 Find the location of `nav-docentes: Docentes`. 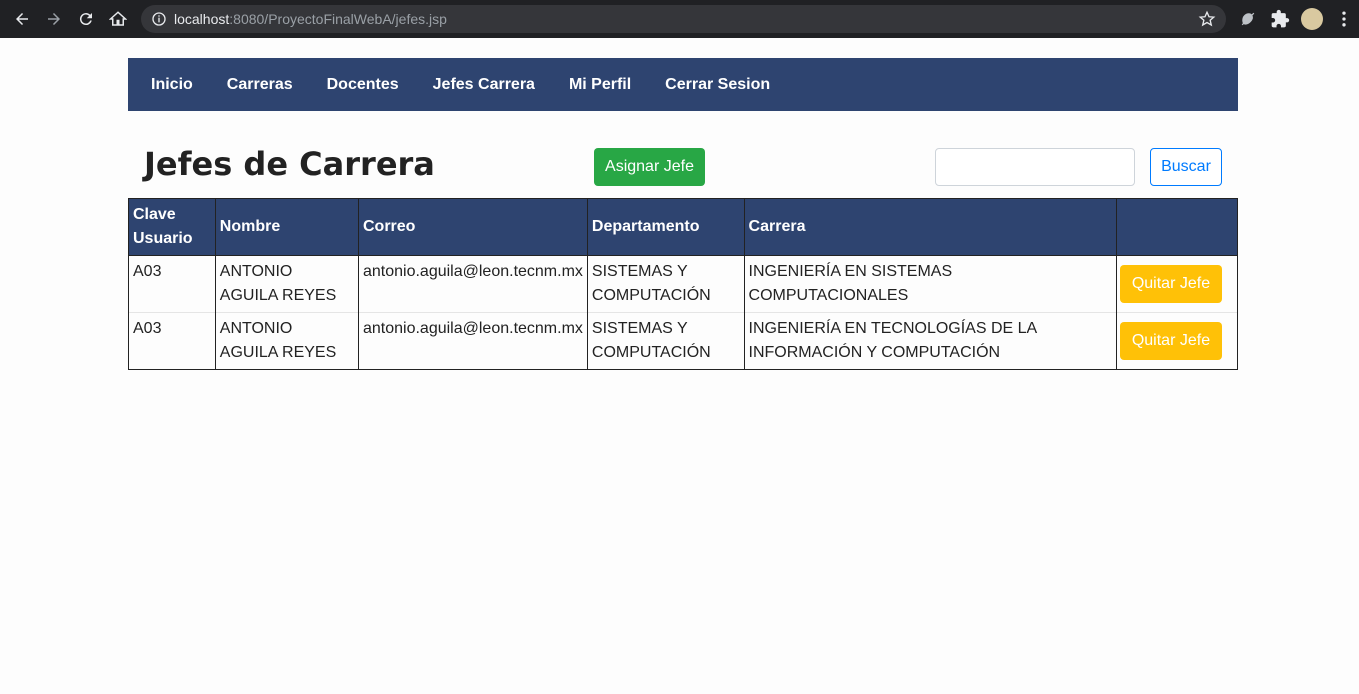

nav-docentes: Docentes is located at coordinates (363, 85).